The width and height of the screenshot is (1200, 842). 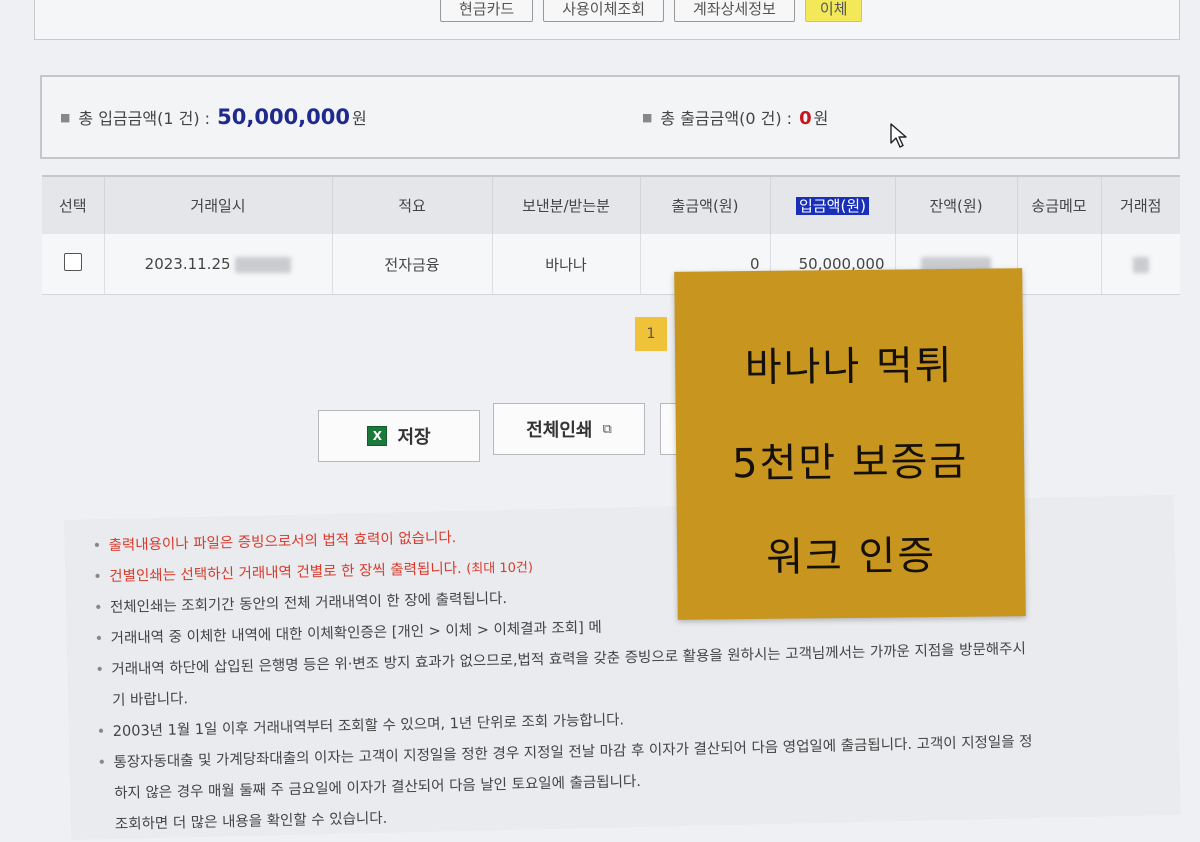 I want to click on tab-account-details: 계좌상세정보, so click(x=734, y=11).